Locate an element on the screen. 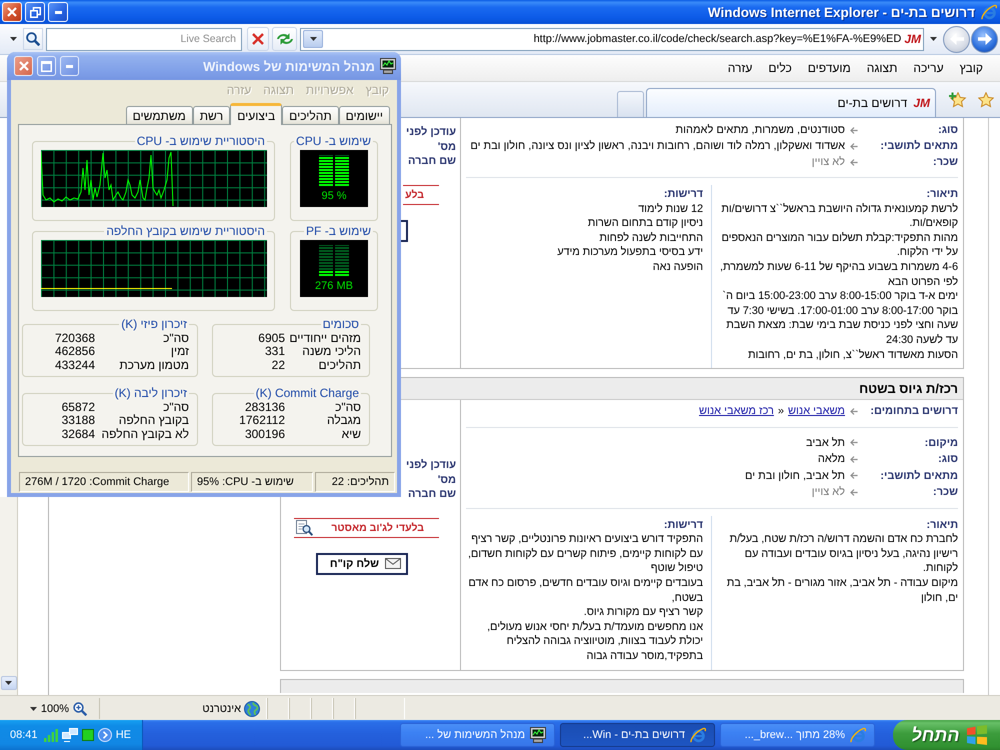  minimize-icon is located at coordinates (69, 66).